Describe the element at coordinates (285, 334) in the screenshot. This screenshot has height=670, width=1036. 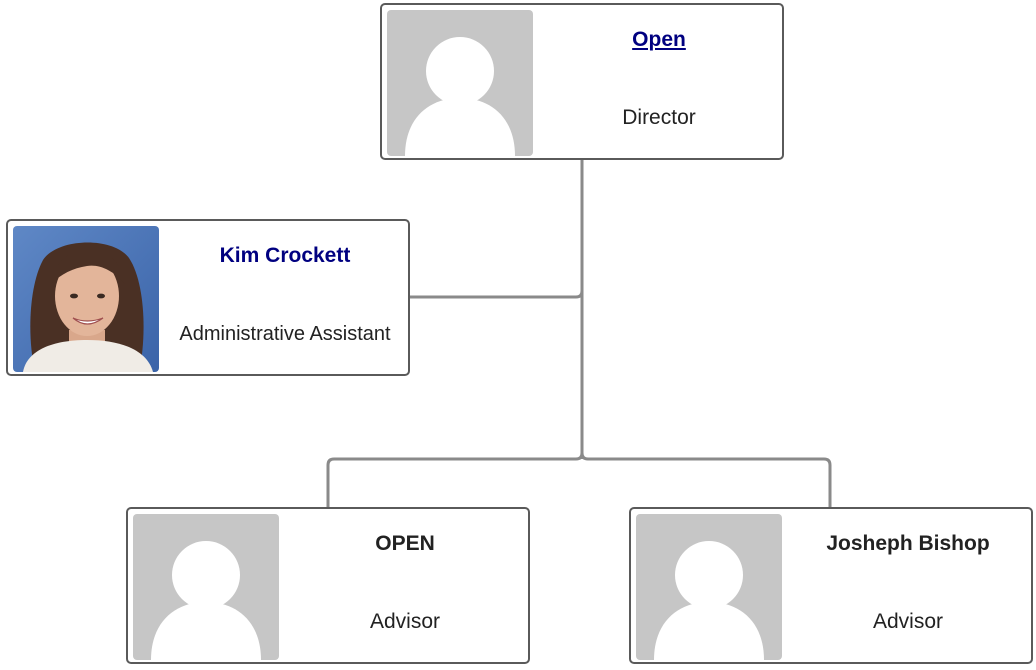
I see `assistant-title: Administrative Assistant` at that location.